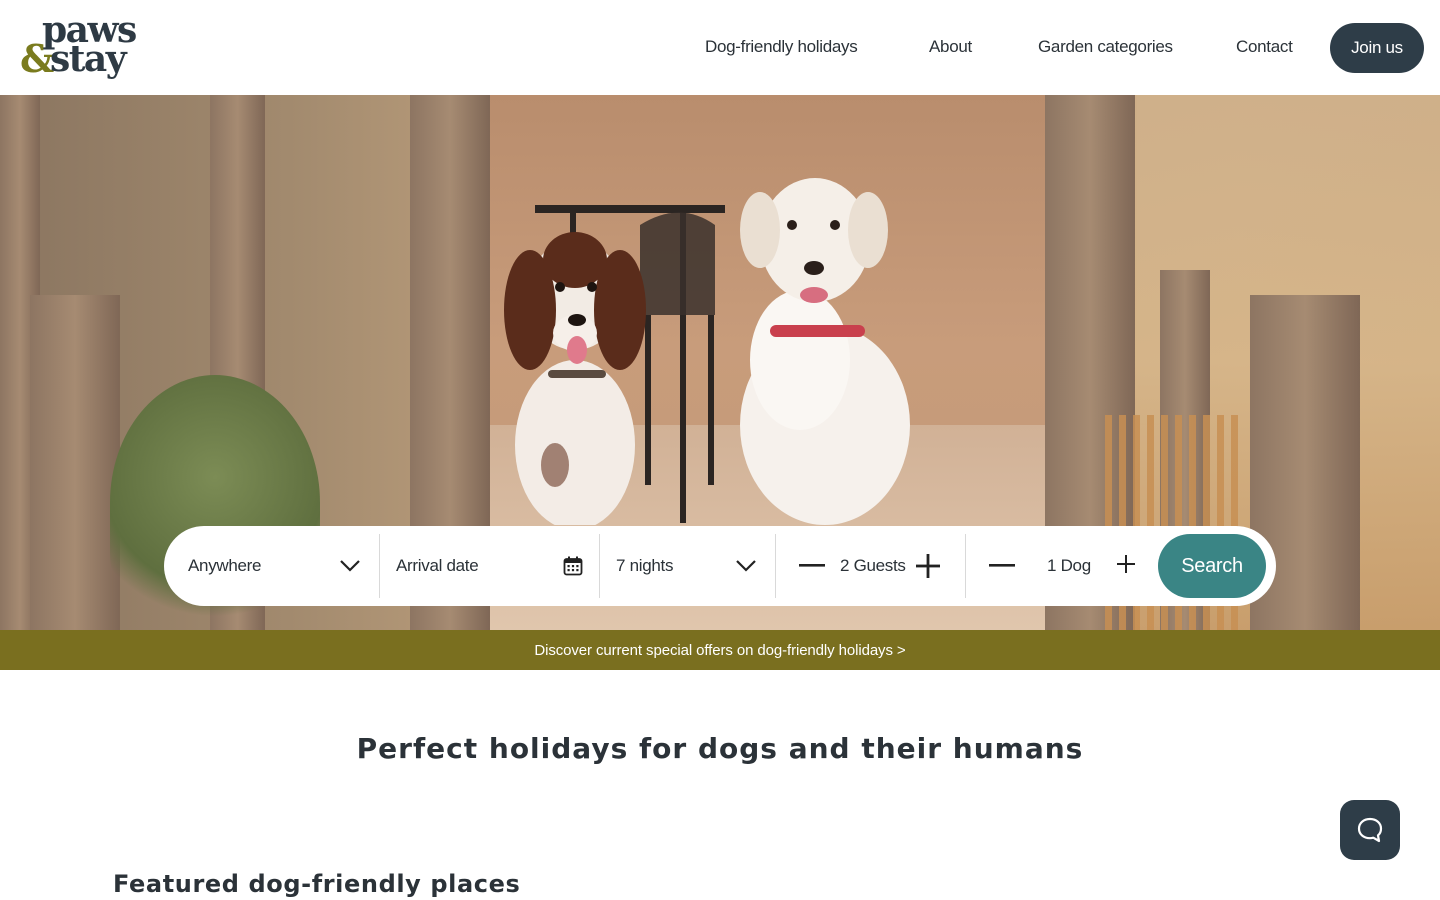 The image size is (1440, 900). I want to click on nav-link-garden-categories: Garden categories, so click(1105, 47).